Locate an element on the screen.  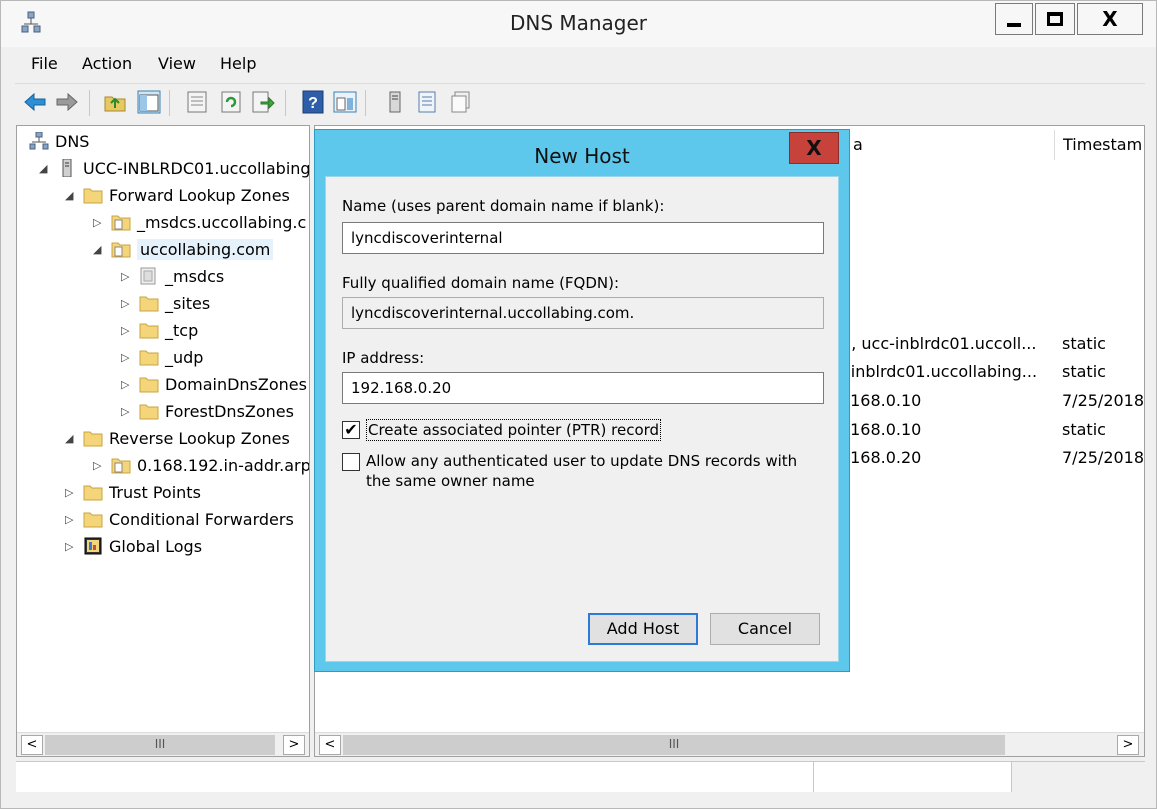
record-timestamp: 7/25/2018 is located at coordinates (1103, 400).